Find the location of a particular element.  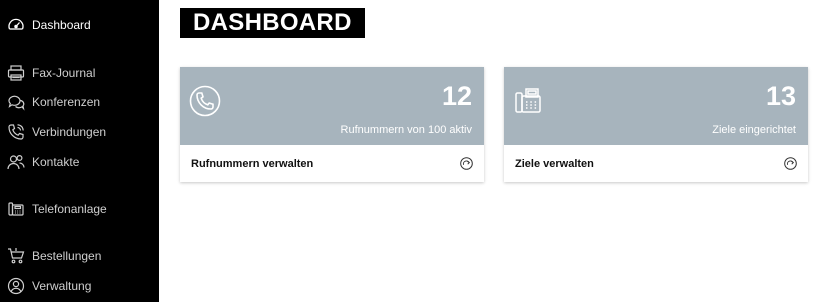

sidebar-item-fax-journal: Fax-Journal is located at coordinates (79, 73).